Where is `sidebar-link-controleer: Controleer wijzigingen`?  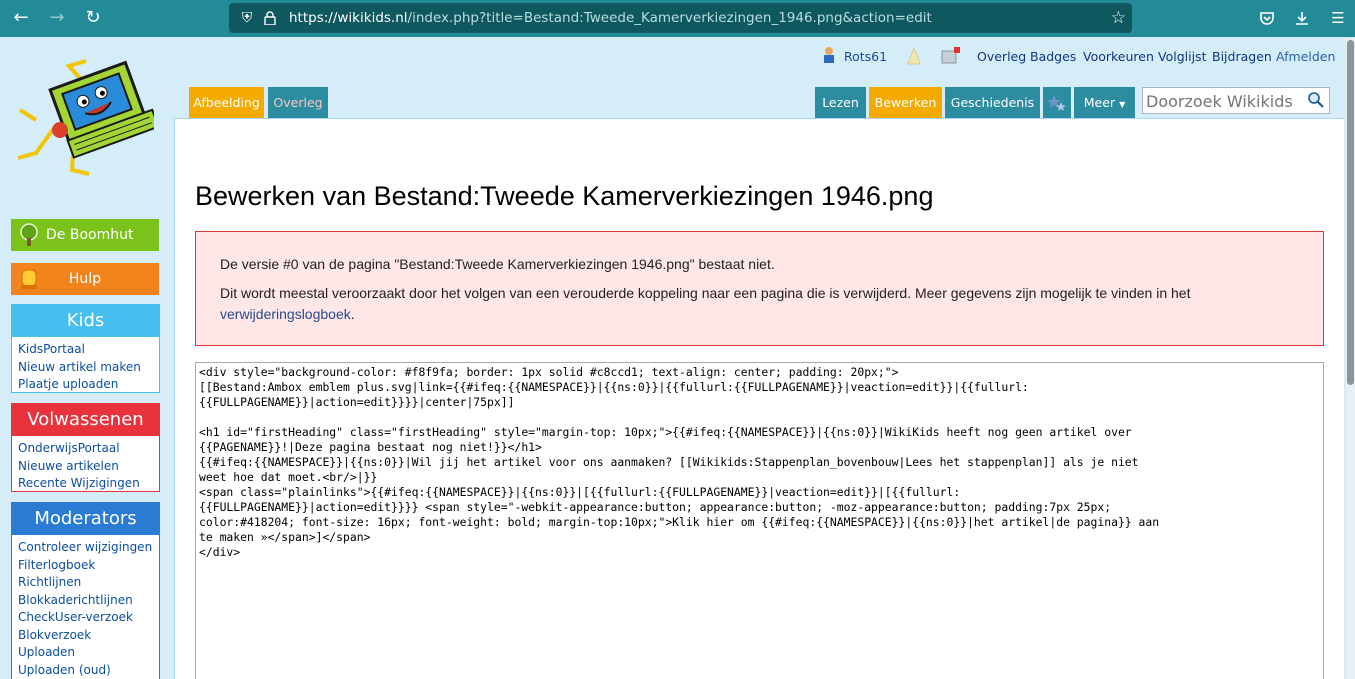
sidebar-link-controleer: Controleer wijzigingen is located at coordinates (85, 548).